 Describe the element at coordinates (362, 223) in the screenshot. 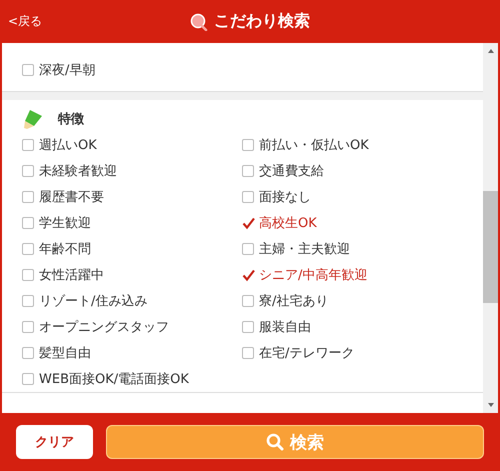

I see `checkbox-option: 高校生OK` at that location.